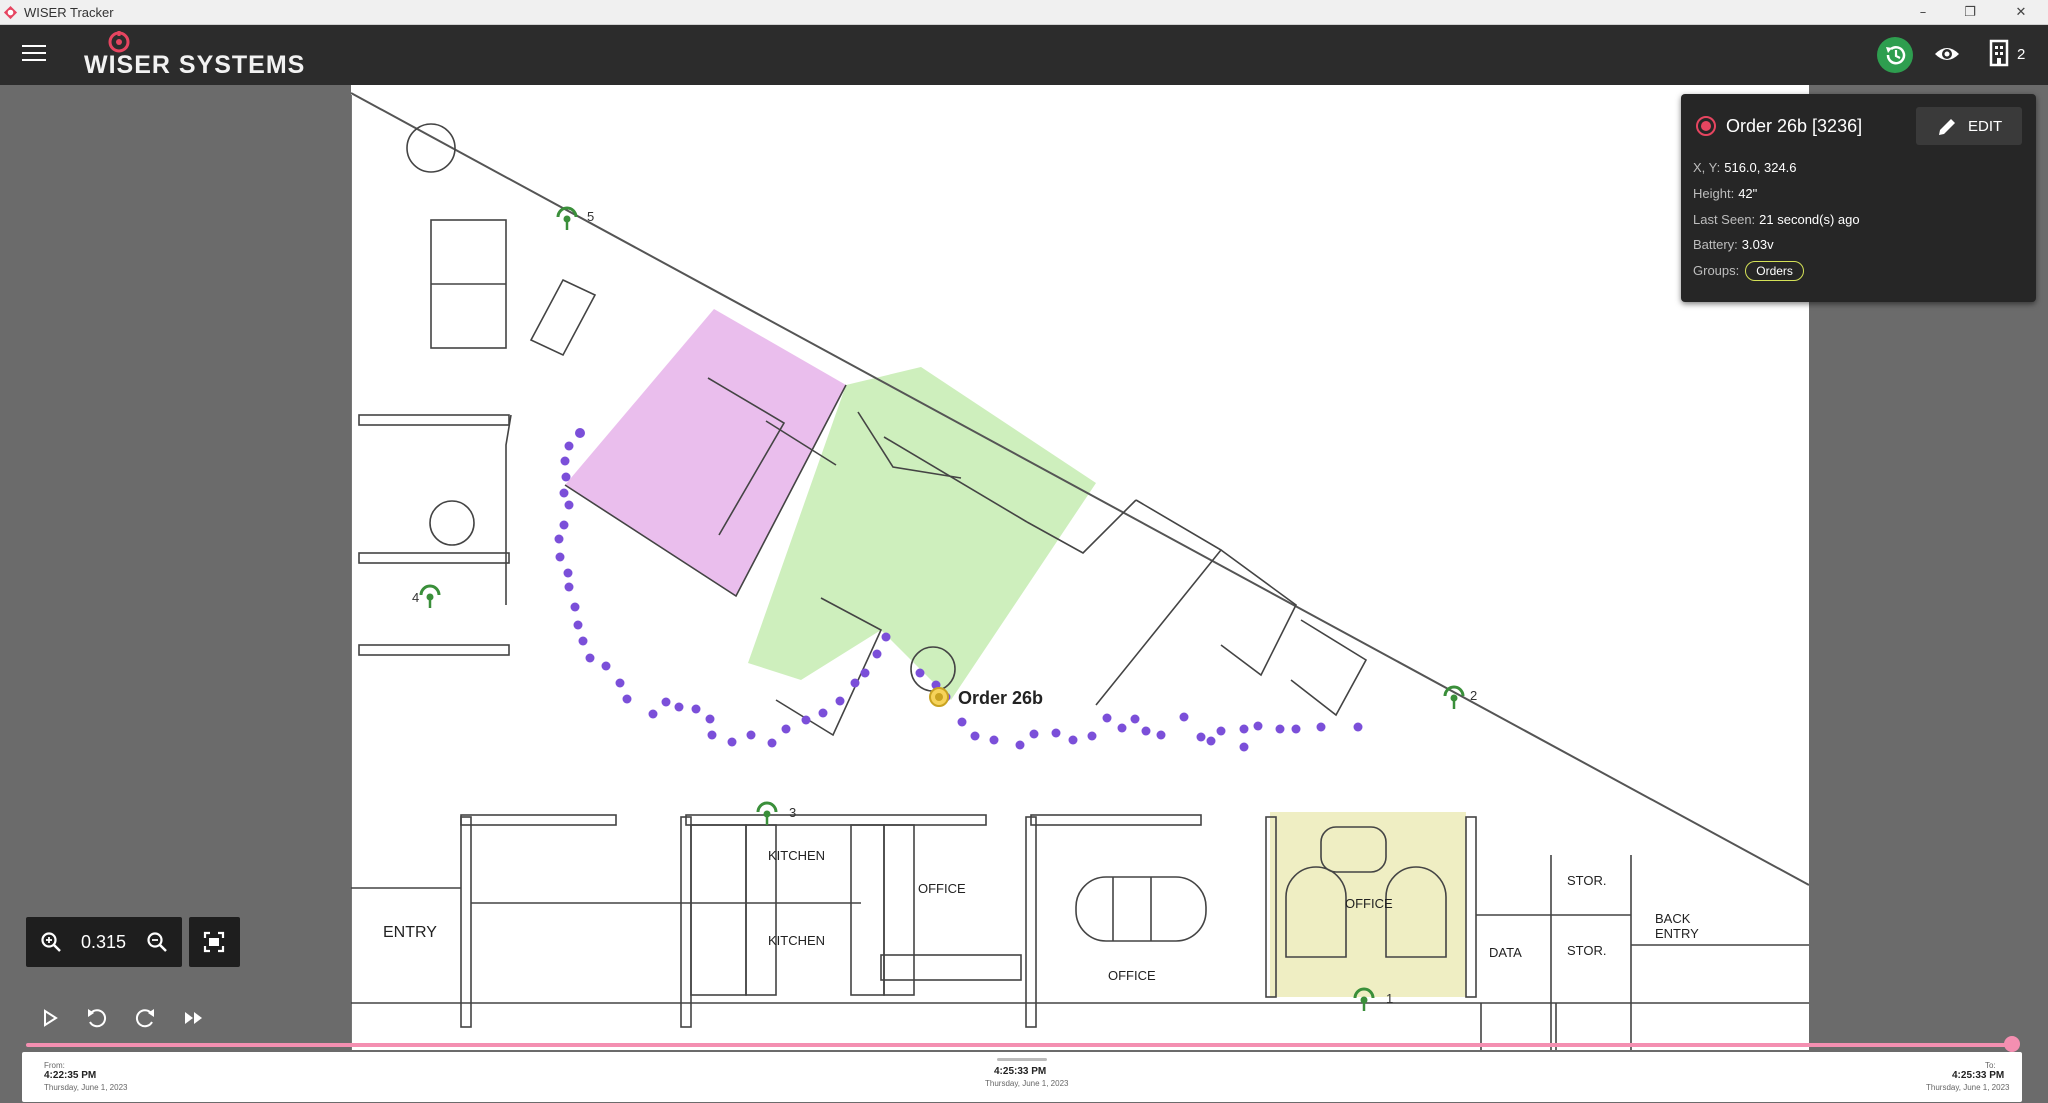 Image resolution: width=2048 pixels, height=1103 pixels. Describe the element at coordinates (51, 942) in the screenshot. I see `zoom-in-icon` at that location.